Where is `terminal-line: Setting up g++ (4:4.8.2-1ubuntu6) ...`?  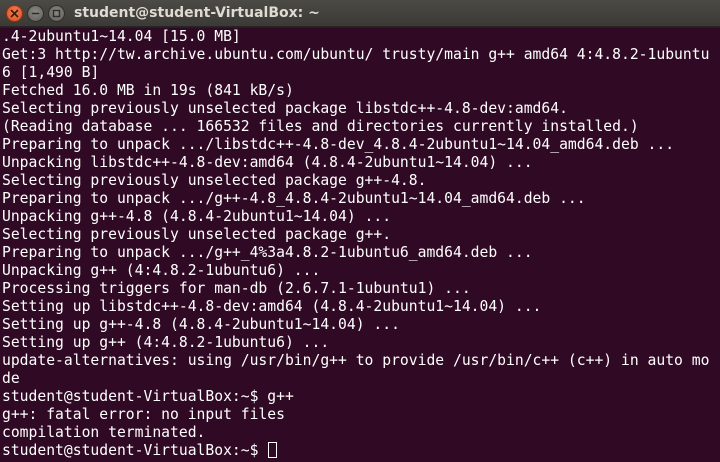 terminal-line: Setting up g++ (4:4.8.2-1ubuntu6) ... is located at coordinates (166, 342).